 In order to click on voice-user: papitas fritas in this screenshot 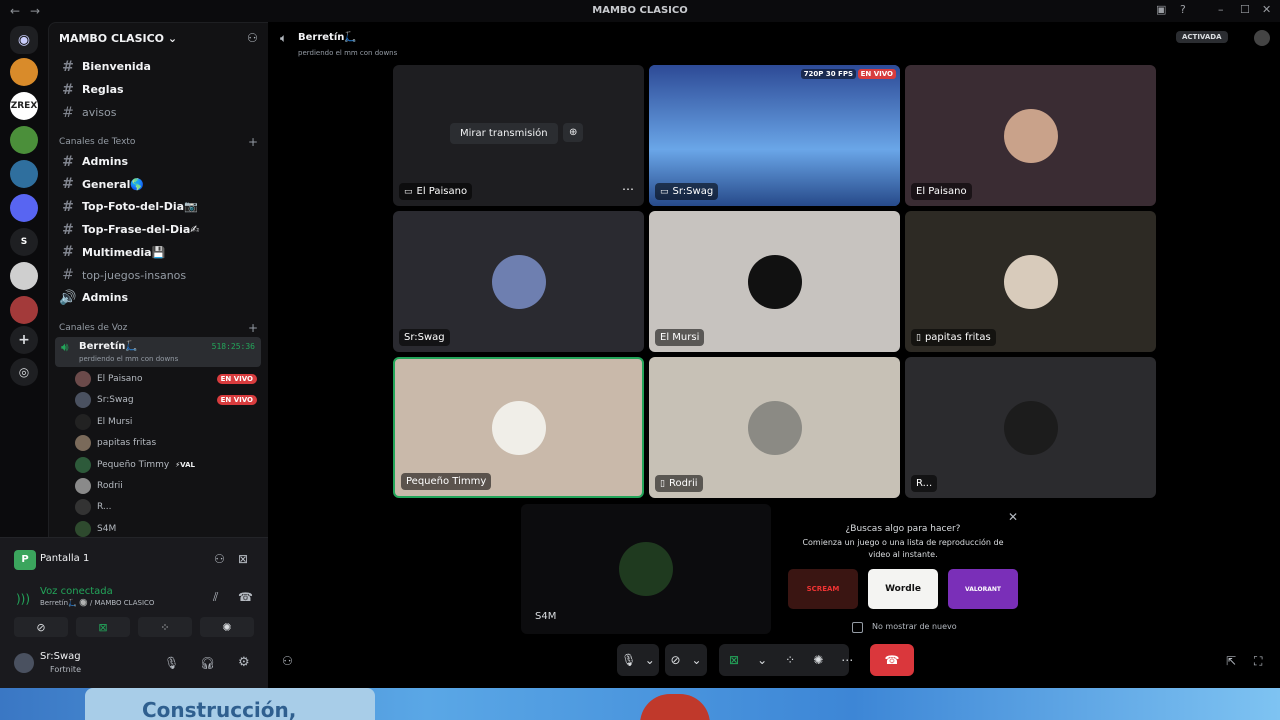, I will do `click(168, 443)`.